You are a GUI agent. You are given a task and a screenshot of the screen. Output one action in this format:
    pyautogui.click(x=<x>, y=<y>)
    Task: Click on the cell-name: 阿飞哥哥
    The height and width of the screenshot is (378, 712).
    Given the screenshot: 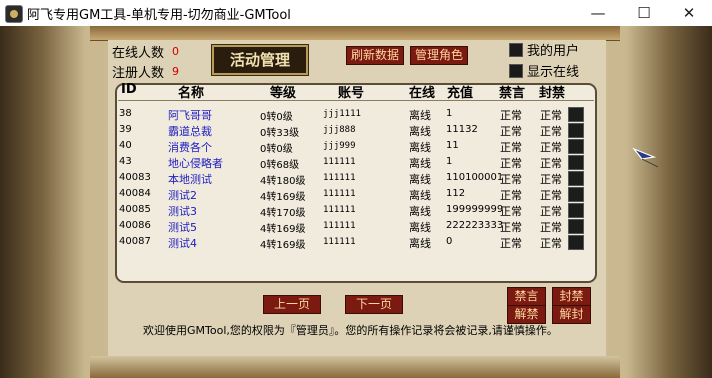 What is the action you would take?
    pyautogui.click(x=190, y=115)
    